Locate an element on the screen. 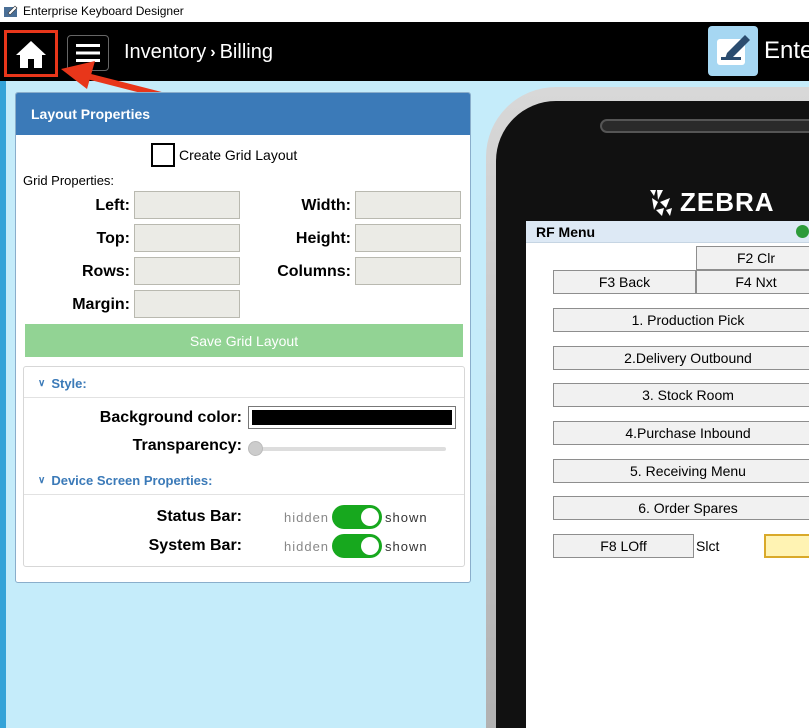  rows-input is located at coordinates (187, 271).